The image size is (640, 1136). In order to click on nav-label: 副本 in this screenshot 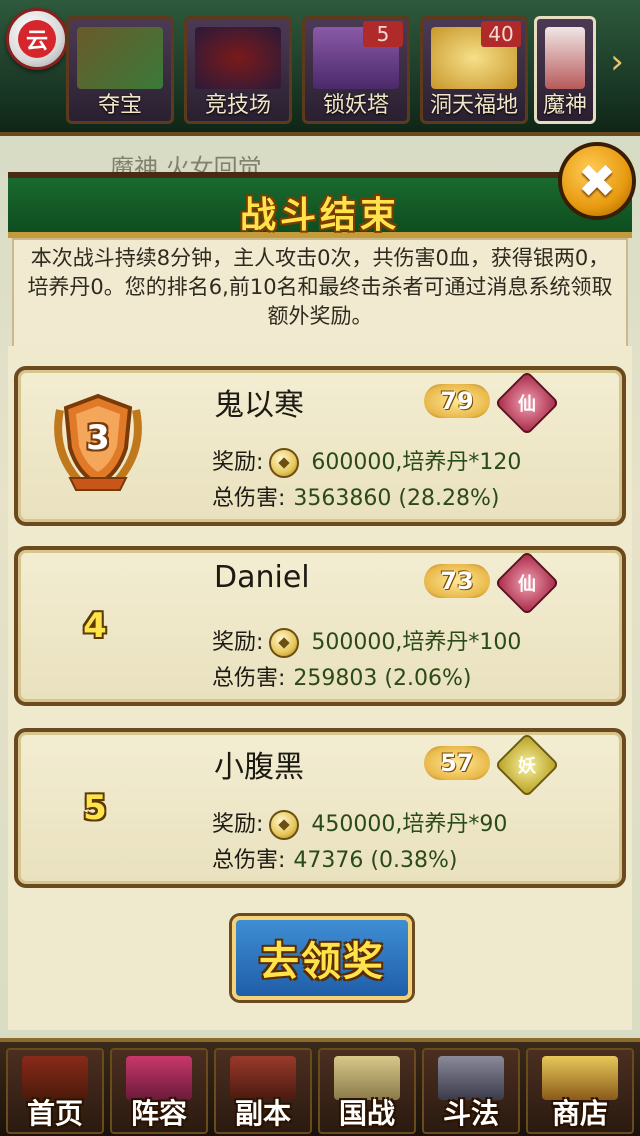, I will do `click(262, 1113)`.